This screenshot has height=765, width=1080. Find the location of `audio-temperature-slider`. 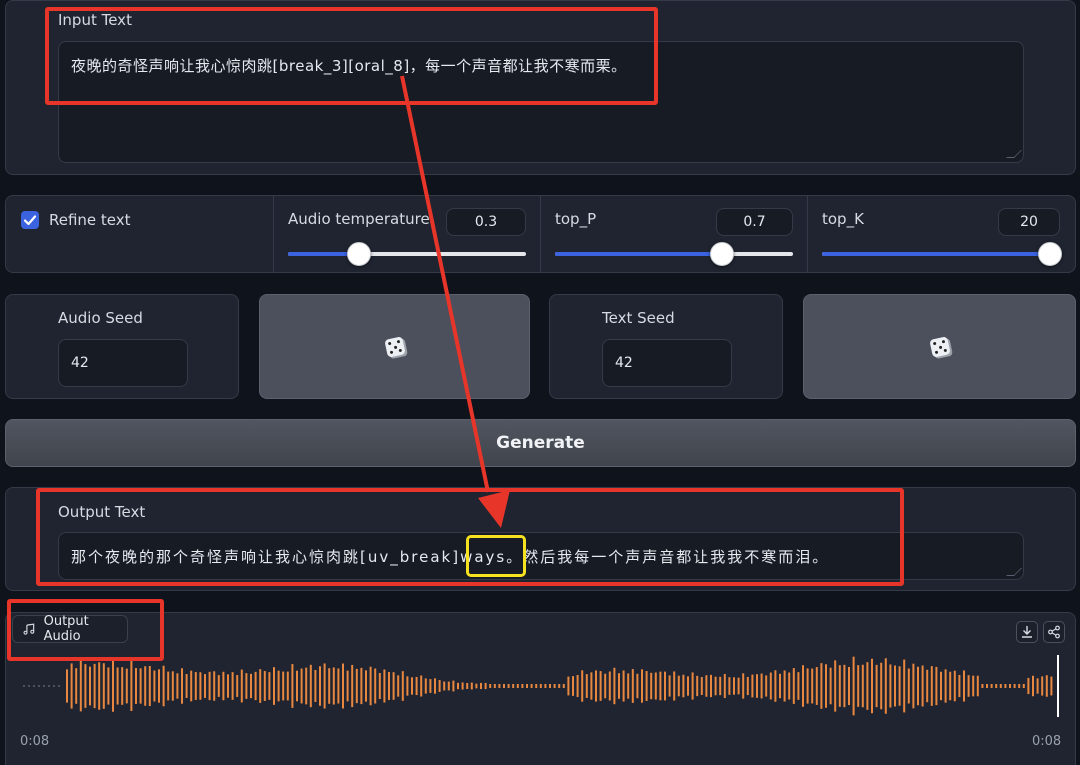

audio-temperature-slider is located at coordinates (407, 254).